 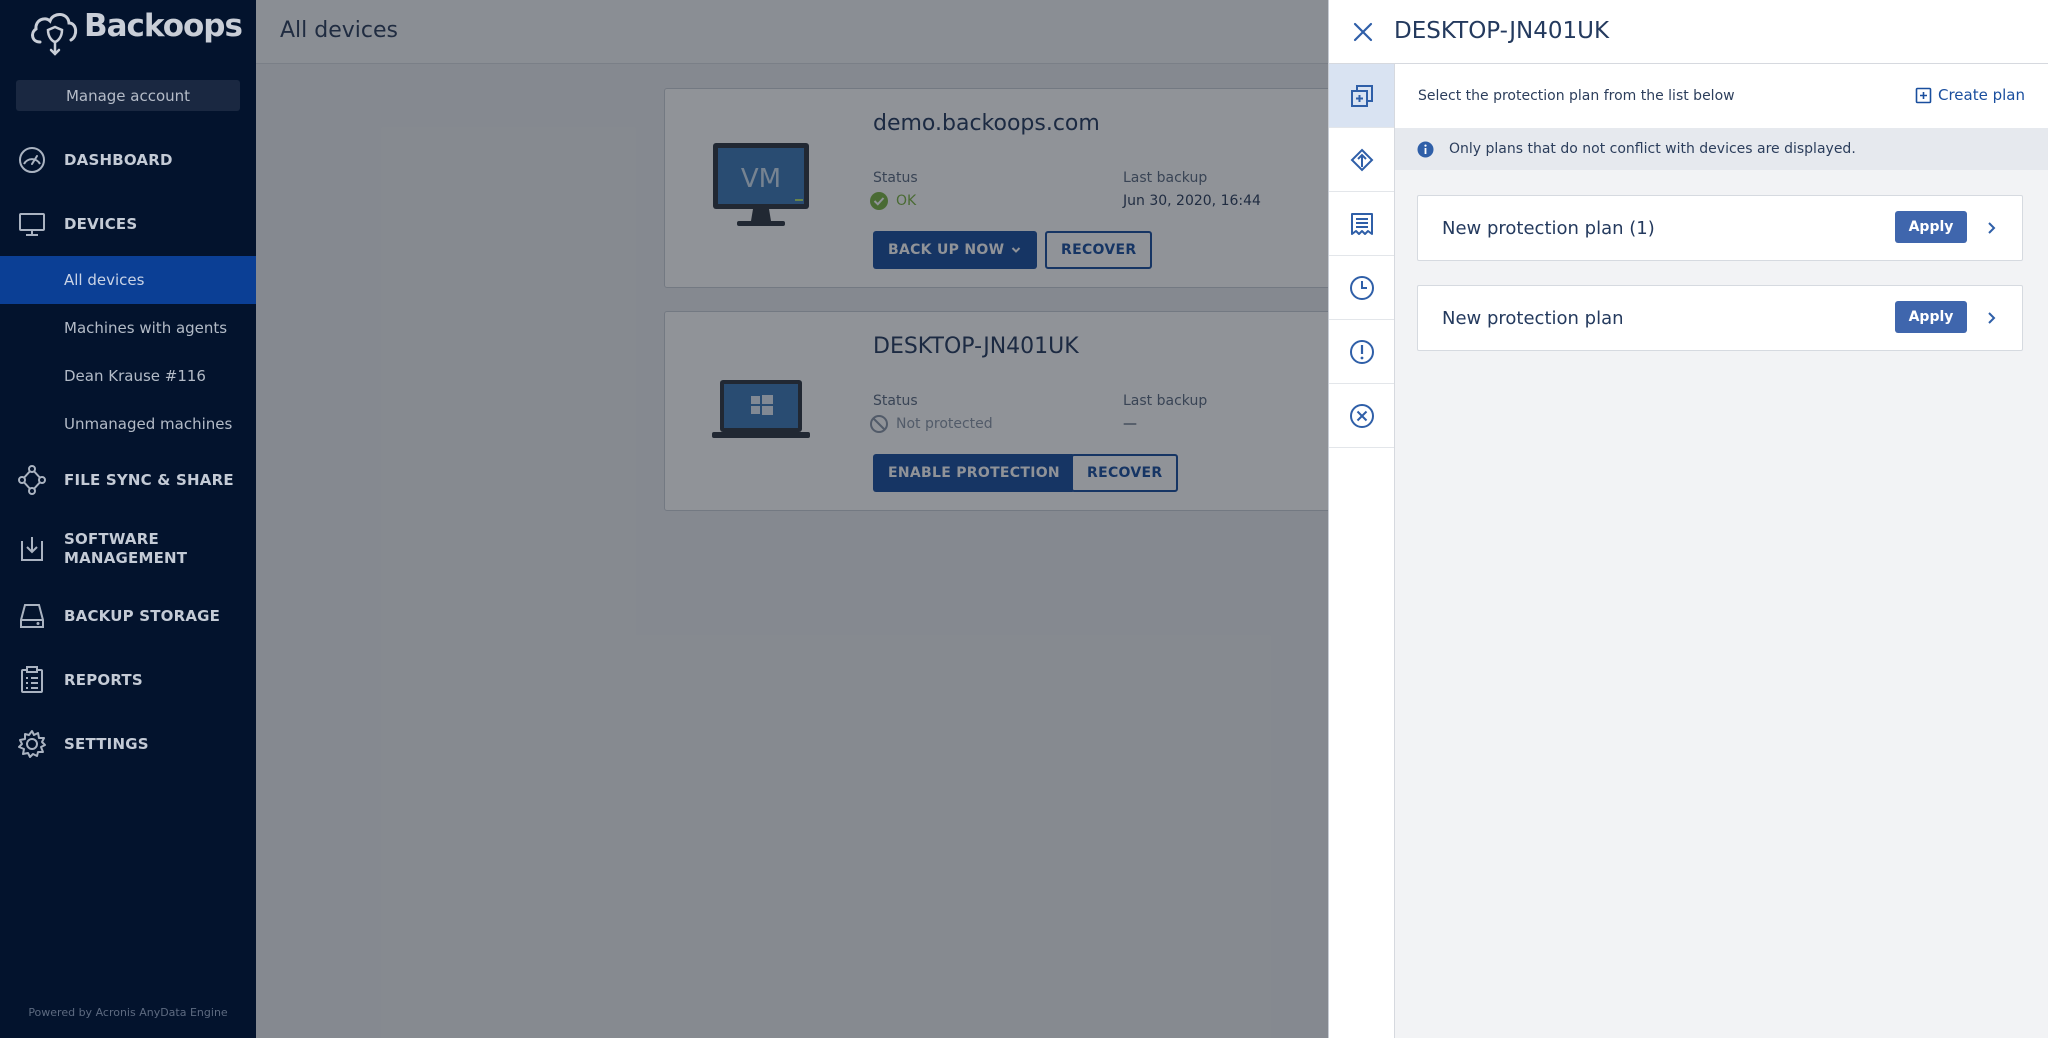 I want to click on nav-label: REPORTS, so click(x=103, y=679).